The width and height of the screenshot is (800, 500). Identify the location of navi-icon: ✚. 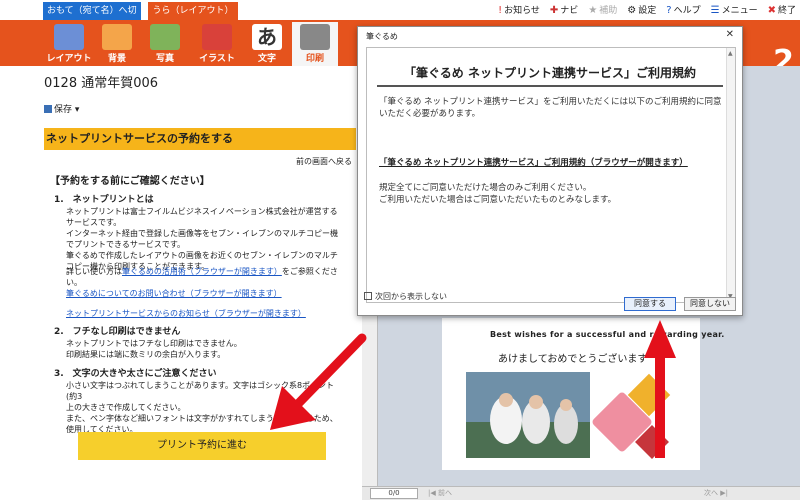
(554, 10).